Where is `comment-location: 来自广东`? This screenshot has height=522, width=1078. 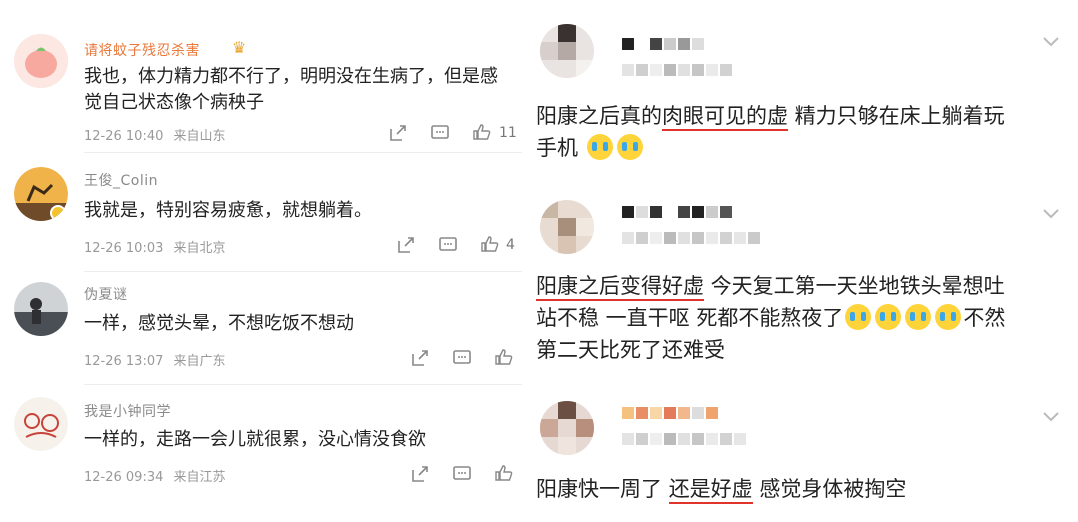
comment-location: 来自广东 is located at coordinates (199, 361).